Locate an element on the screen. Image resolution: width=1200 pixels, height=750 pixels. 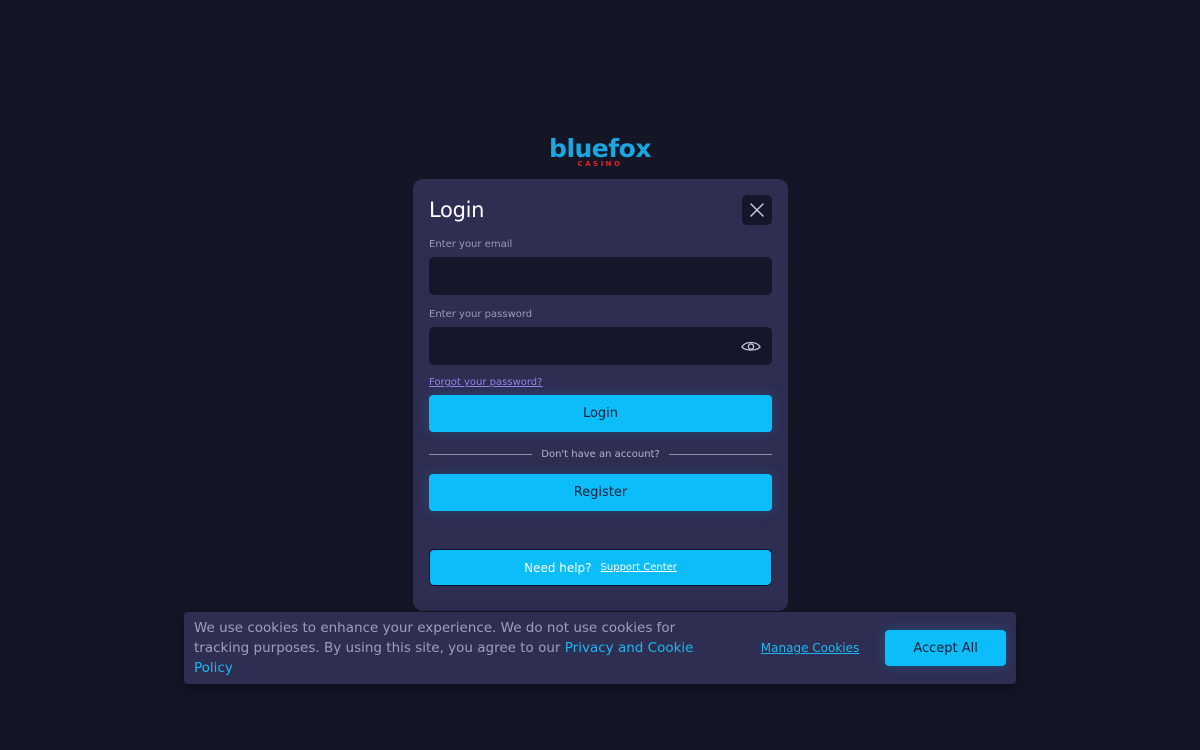
modal-header: Login is located at coordinates (600, 210).